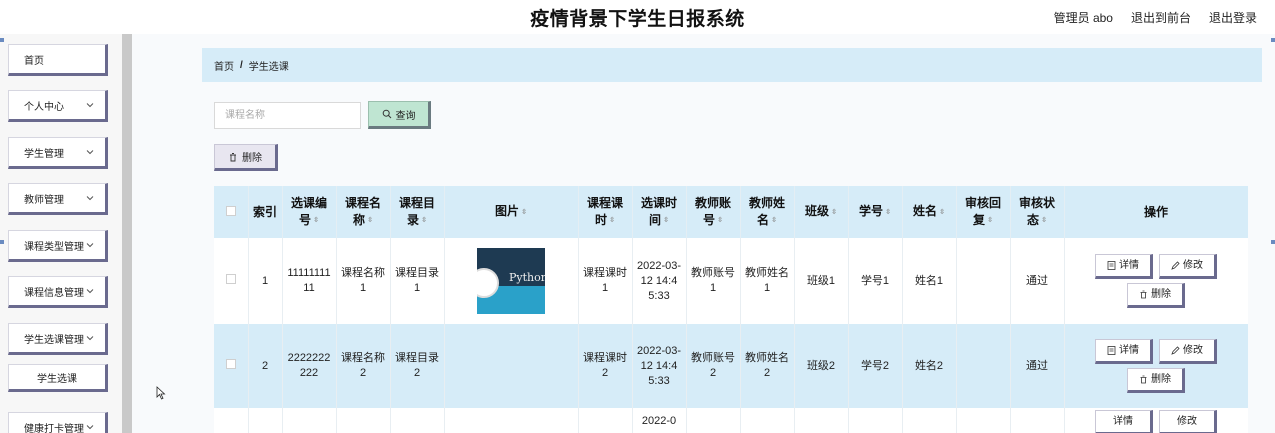  I want to click on sidebar-item-course-info-management: 课程信息管理, so click(58, 292).